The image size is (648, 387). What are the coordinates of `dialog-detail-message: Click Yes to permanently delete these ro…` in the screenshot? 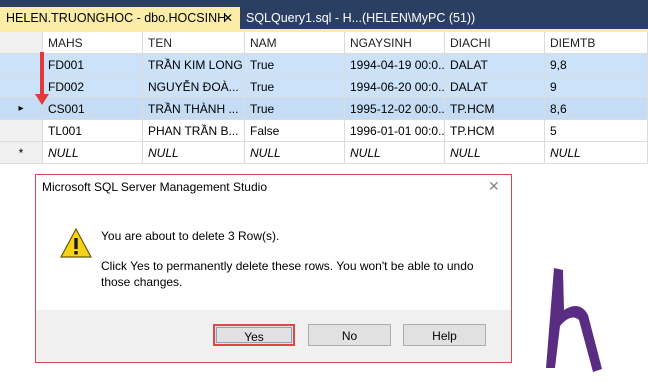 It's located at (287, 274).